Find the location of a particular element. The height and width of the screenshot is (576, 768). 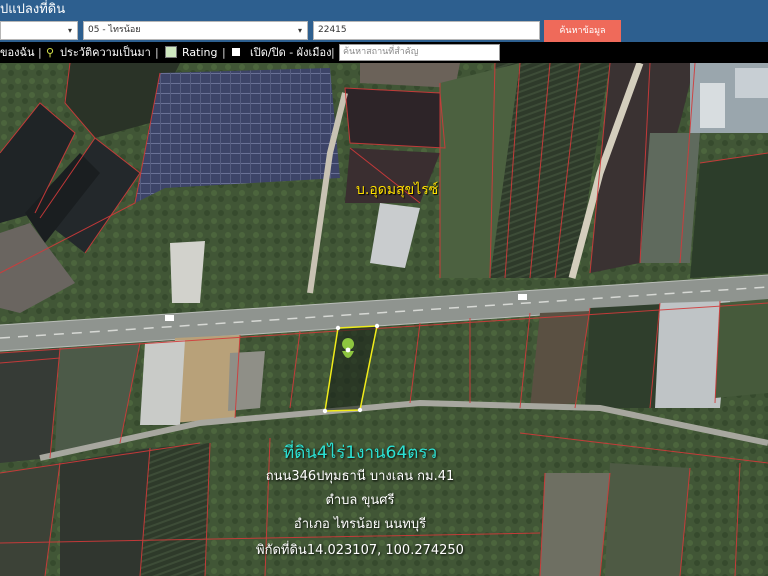

search-button: ค้นหาข้อมูล is located at coordinates (582, 31).